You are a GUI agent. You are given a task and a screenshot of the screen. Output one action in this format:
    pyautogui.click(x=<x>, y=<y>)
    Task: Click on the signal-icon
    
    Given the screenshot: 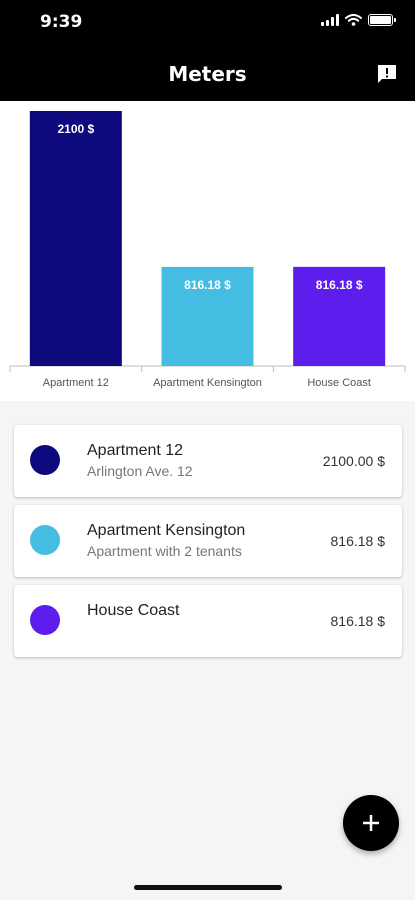 What is the action you would take?
    pyautogui.click(x=330, y=20)
    